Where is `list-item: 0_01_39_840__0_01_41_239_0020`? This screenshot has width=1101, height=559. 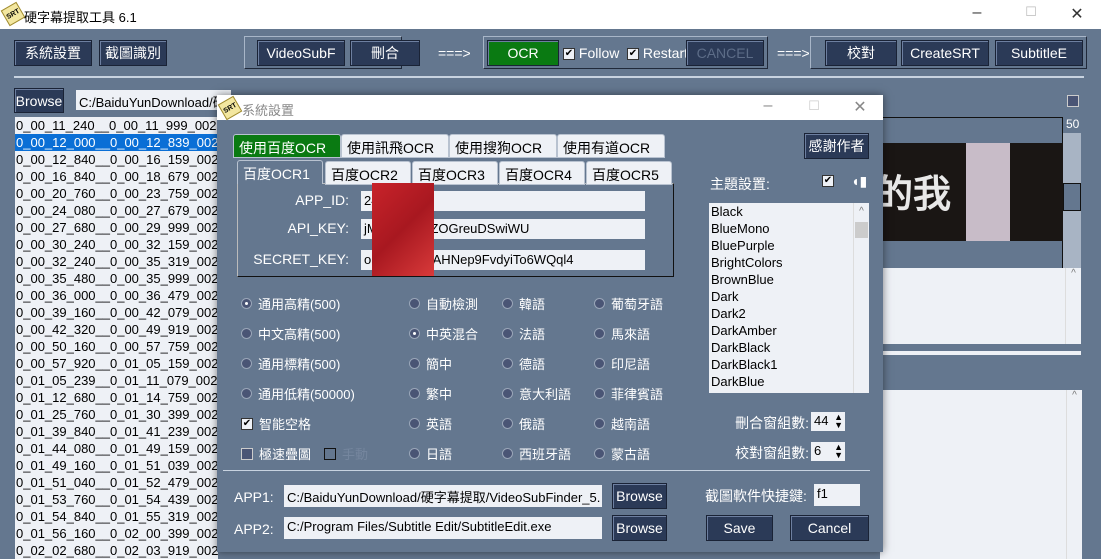 list-item: 0_01_39_840__0_01_41_239_0020 is located at coordinates (116, 431).